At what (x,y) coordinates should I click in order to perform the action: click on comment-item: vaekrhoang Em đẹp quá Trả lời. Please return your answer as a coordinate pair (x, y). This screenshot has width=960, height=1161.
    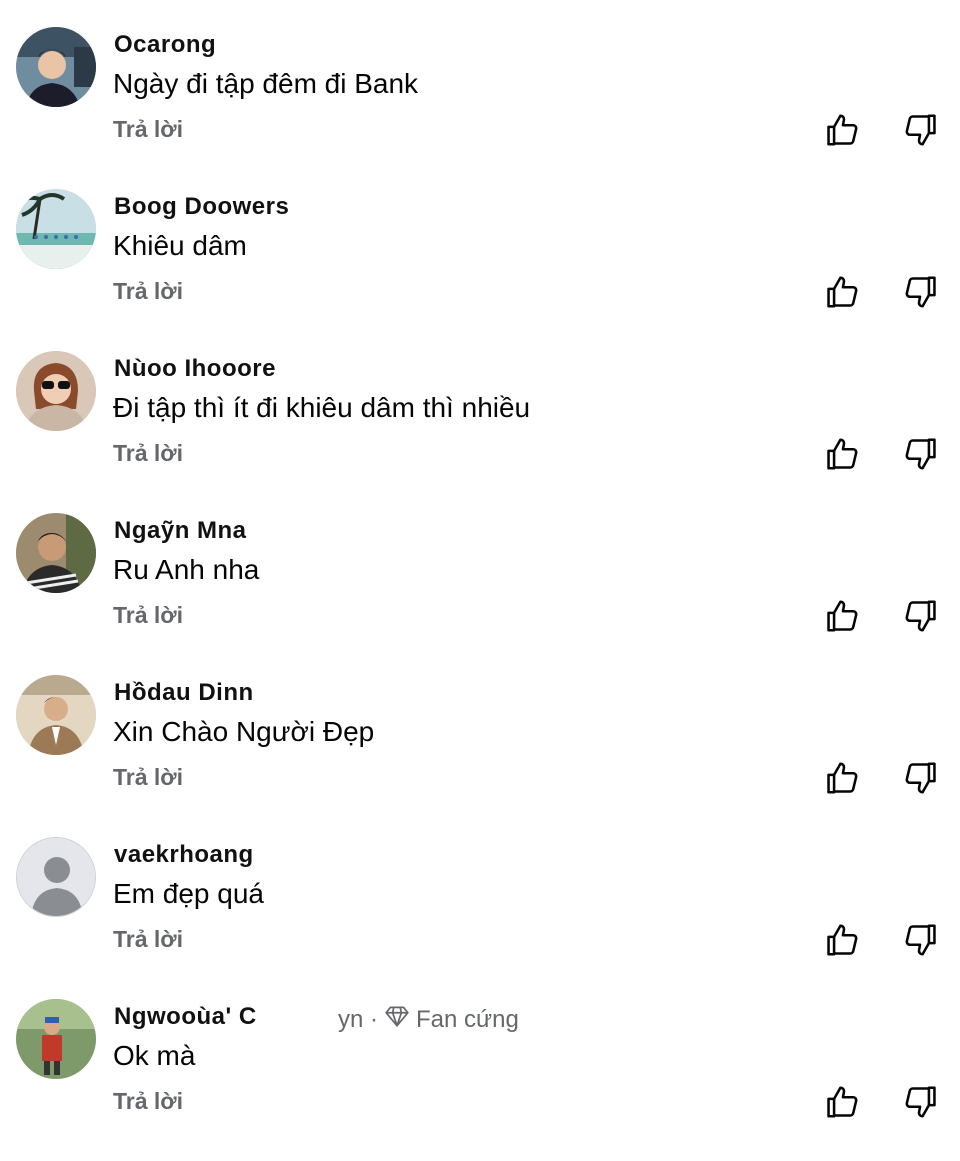
    Looking at the image, I should click on (480, 918).